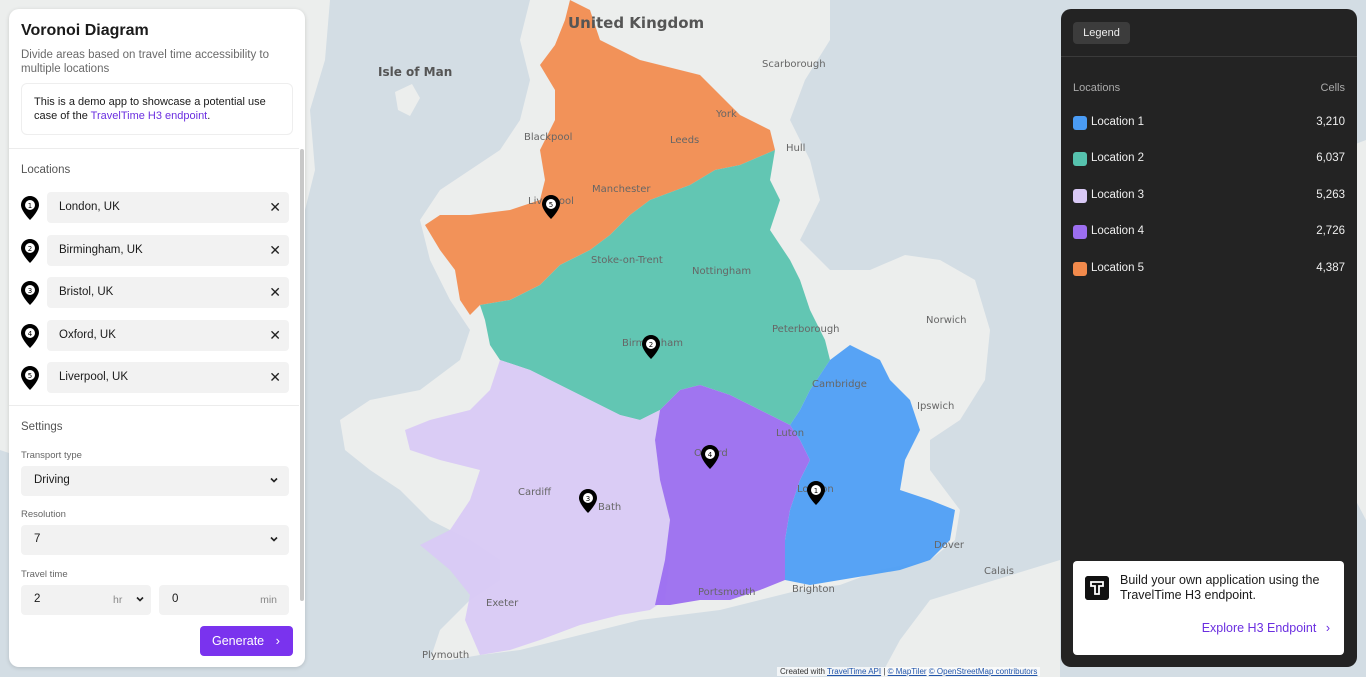 The height and width of the screenshot is (677, 1366). Describe the element at coordinates (1330, 268) in the screenshot. I see `legend-cells: 4,387` at that location.